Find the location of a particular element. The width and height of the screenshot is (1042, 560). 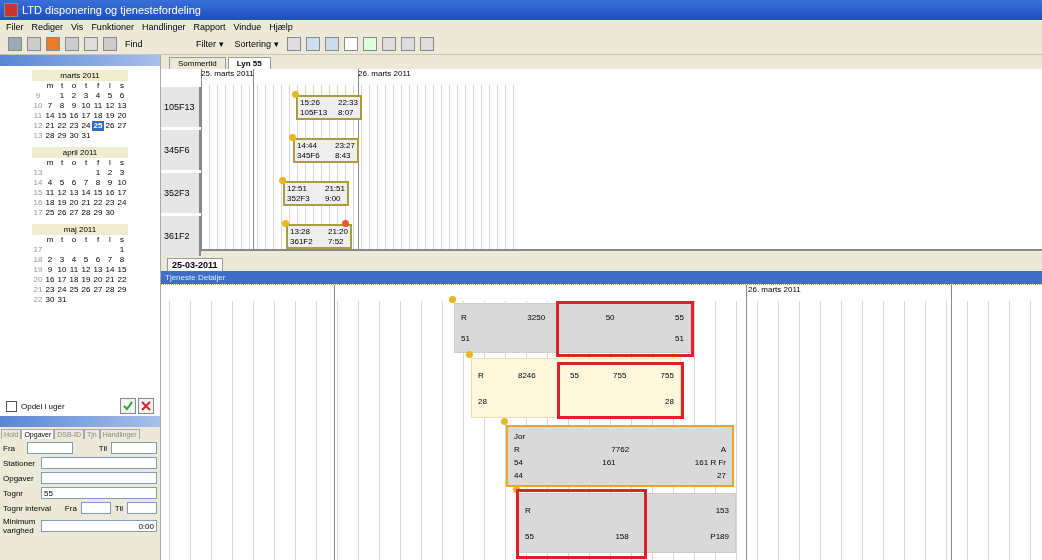

shift-block: 15:26 22:33 105F13 8:07 is located at coordinates (329, 107).